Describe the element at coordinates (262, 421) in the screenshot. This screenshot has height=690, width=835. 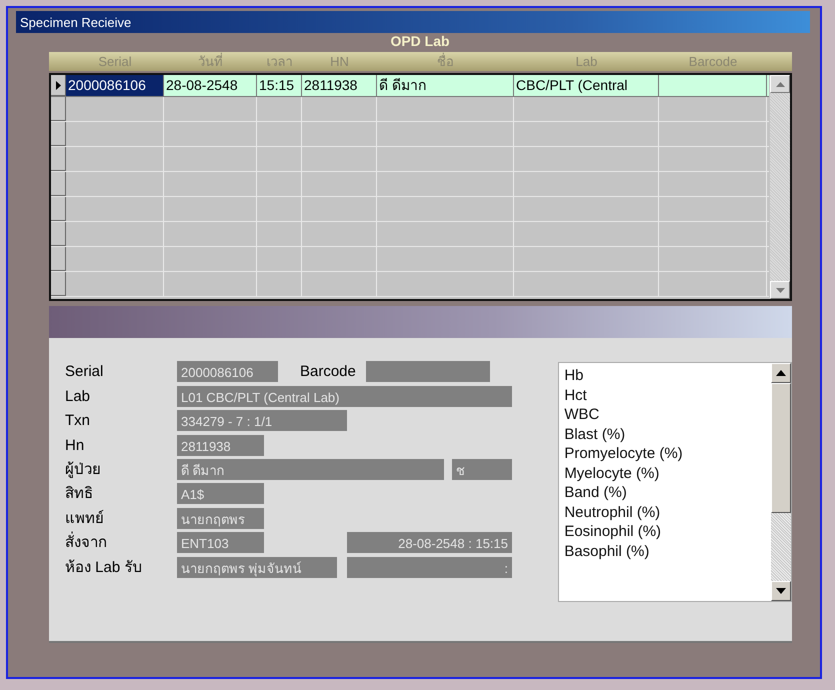
I see `input-field: 334279 - 7 : 1/1` at that location.